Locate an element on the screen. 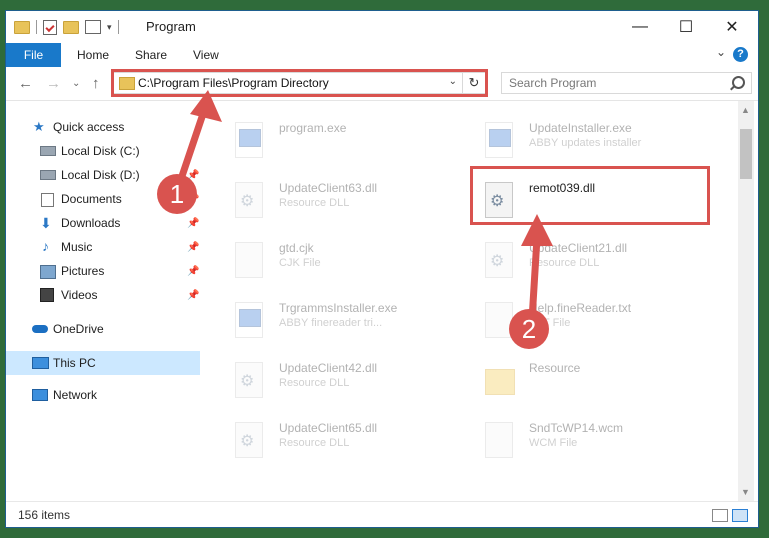 This screenshot has width=769, height=538. file-name: TrgrammsInstaller.exe is located at coordinates (338, 308).